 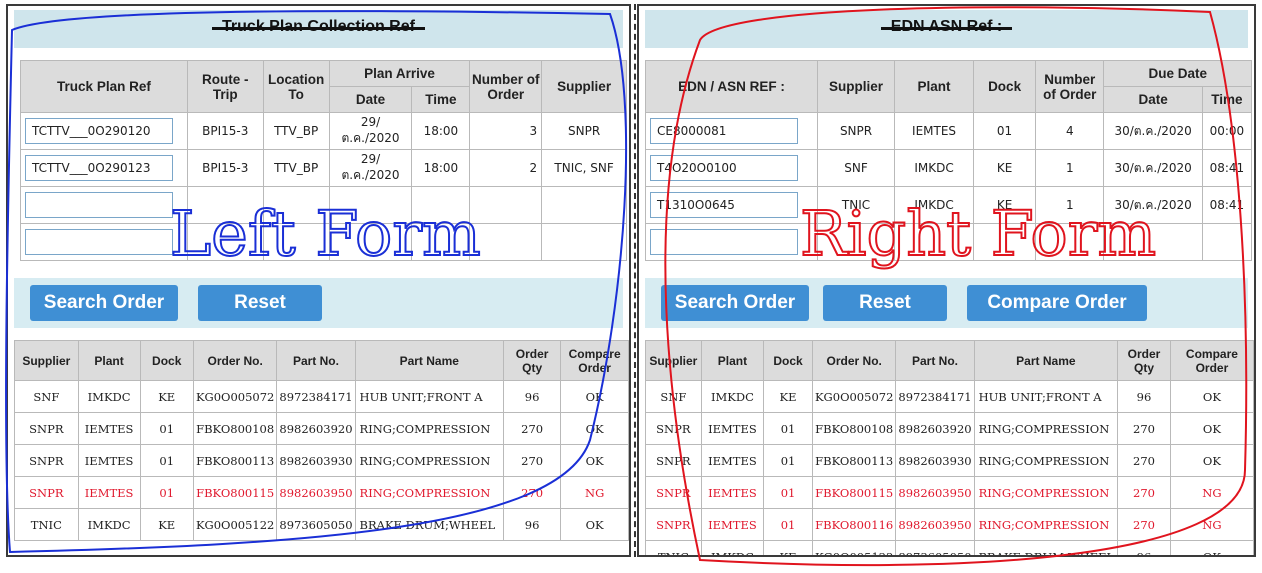 What do you see at coordinates (724, 242) in the screenshot?
I see `edn-asn-ref-input` at bounding box center [724, 242].